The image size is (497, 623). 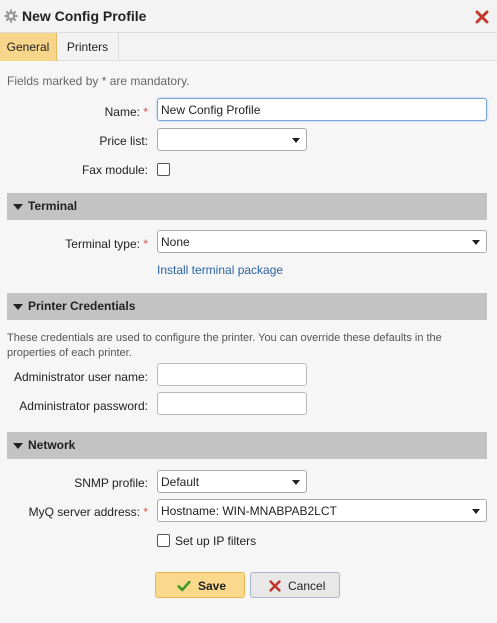 I want to click on admin-password-label: Administrator password:, so click(x=83, y=406).